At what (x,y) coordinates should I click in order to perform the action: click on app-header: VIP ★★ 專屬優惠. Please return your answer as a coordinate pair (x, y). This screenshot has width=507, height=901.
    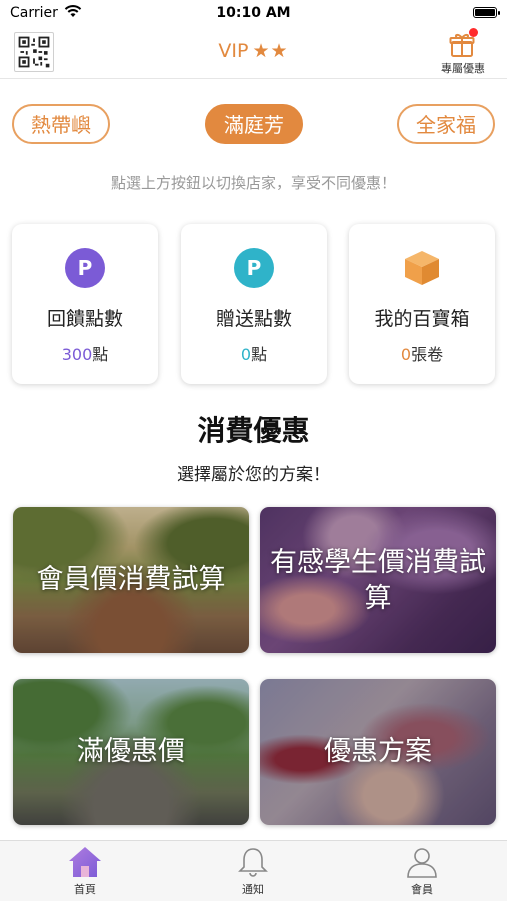
    Looking at the image, I should click on (253, 52).